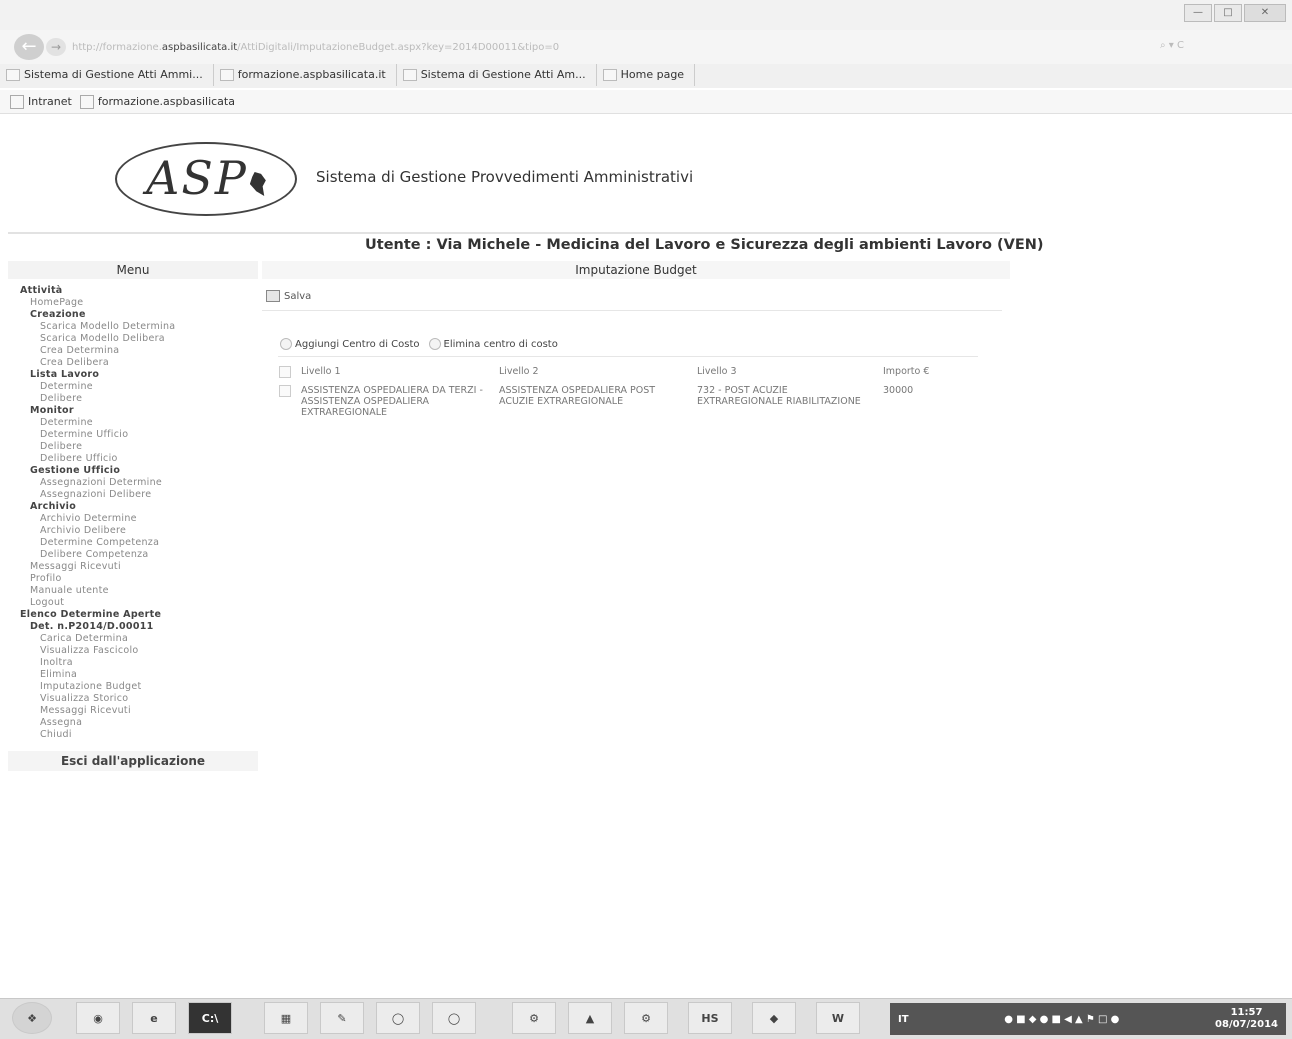 The width and height of the screenshot is (1292, 1039). What do you see at coordinates (357, 344) in the screenshot?
I see `add-cost-center-button: Aggiungi Centro di Costo` at bounding box center [357, 344].